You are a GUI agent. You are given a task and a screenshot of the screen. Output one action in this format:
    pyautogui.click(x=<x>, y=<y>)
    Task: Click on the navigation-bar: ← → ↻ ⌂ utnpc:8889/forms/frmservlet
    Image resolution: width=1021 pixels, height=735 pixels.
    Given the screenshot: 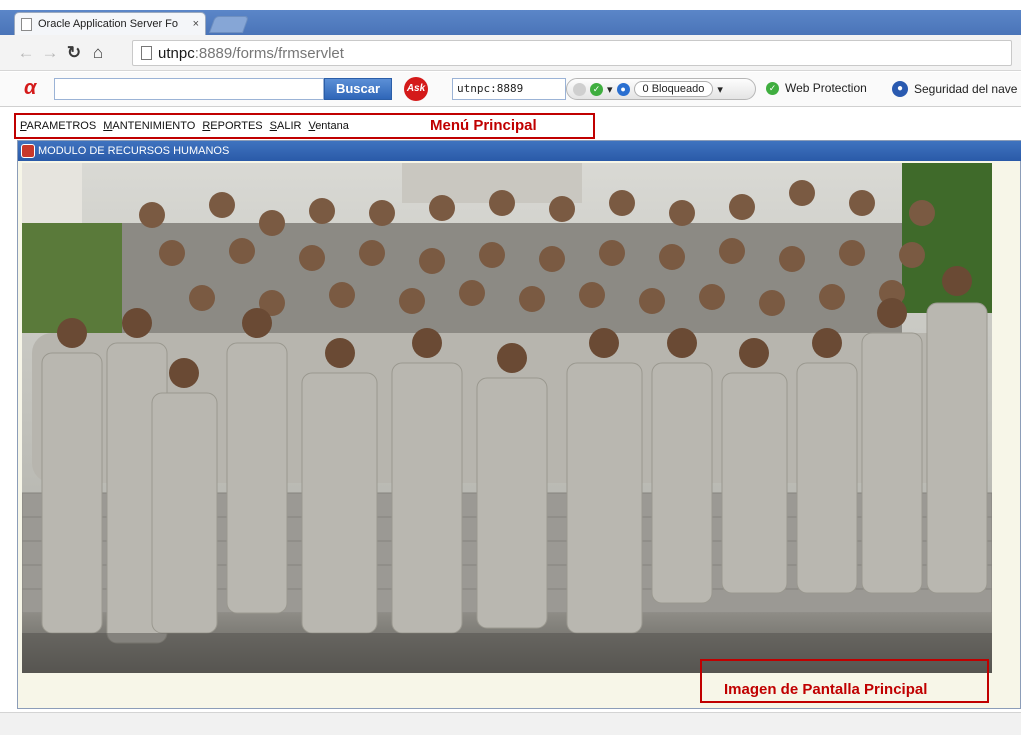 What is the action you would take?
    pyautogui.click(x=510, y=53)
    